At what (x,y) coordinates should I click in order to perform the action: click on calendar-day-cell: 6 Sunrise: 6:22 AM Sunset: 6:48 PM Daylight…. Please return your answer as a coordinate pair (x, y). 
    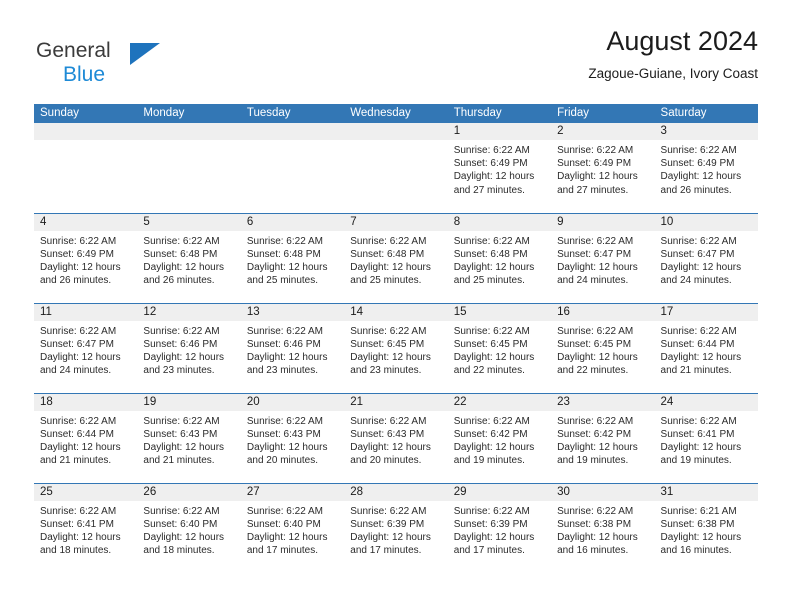
    Looking at the image, I should click on (292, 257).